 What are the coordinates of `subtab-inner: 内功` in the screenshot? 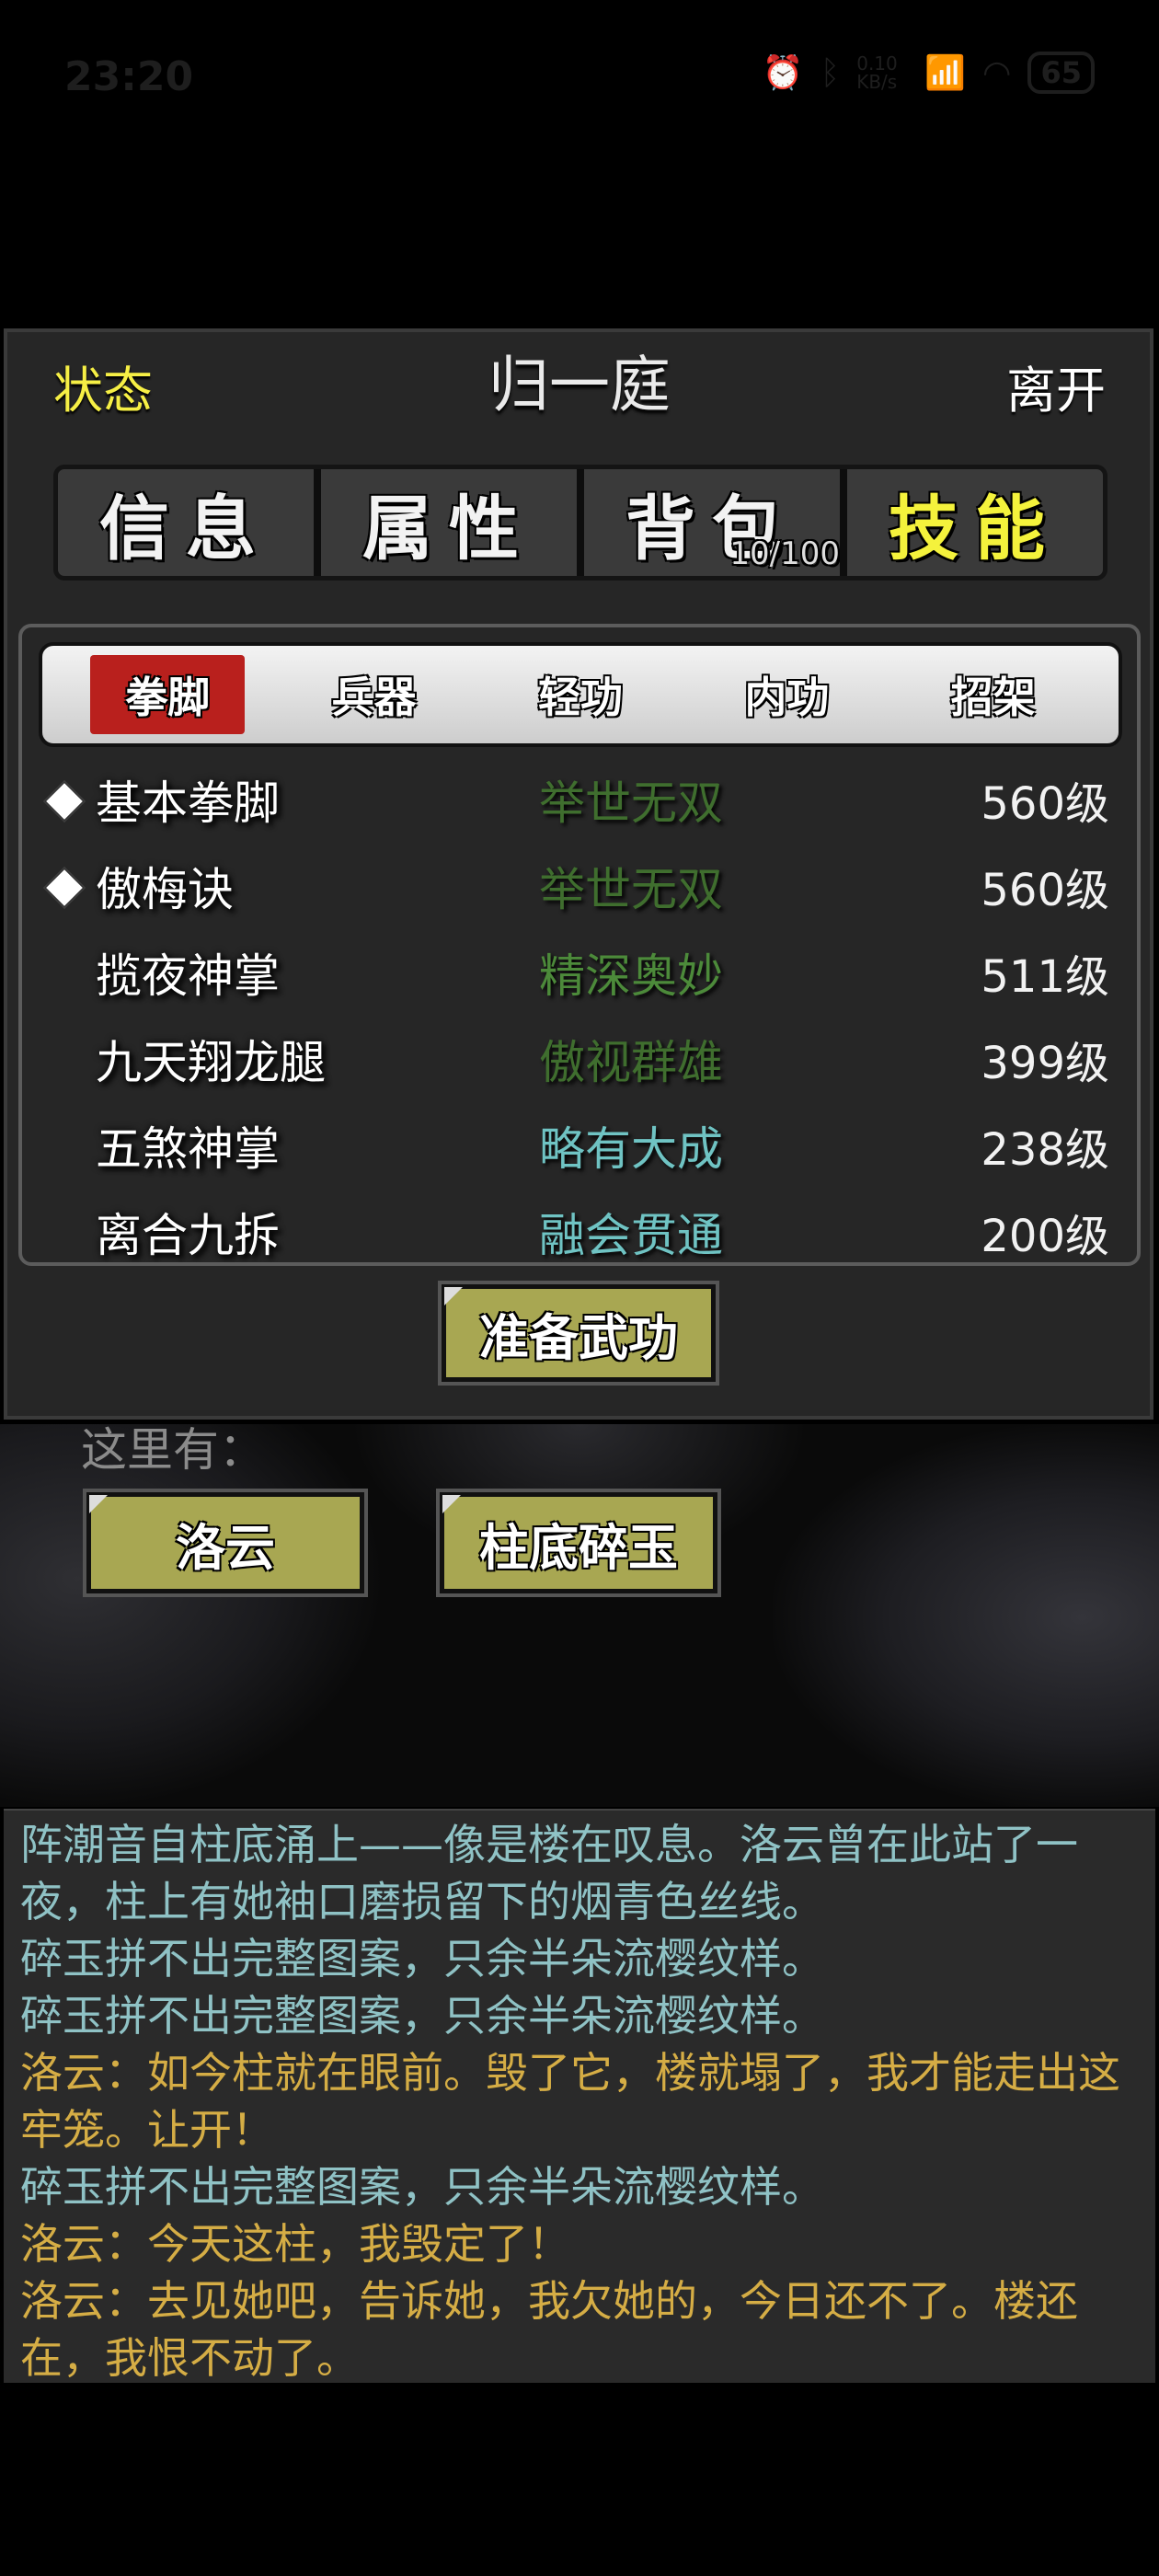 It's located at (786, 694).